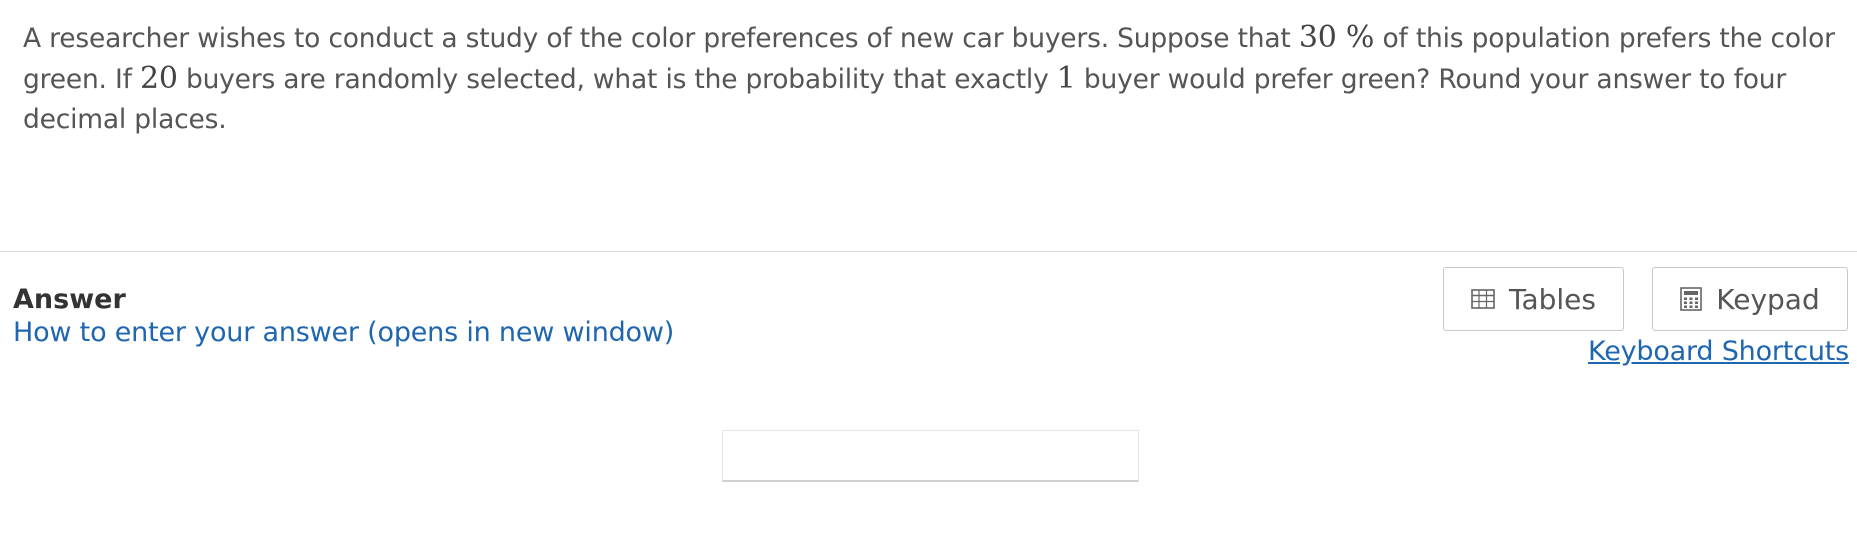 Image resolution: width=1857 pixels, height=547 pixels. What do you see at coordinates (1552, 299) in the screenshot?
I see `tables-button-label: Tables` at bounding box center [1552, 299].